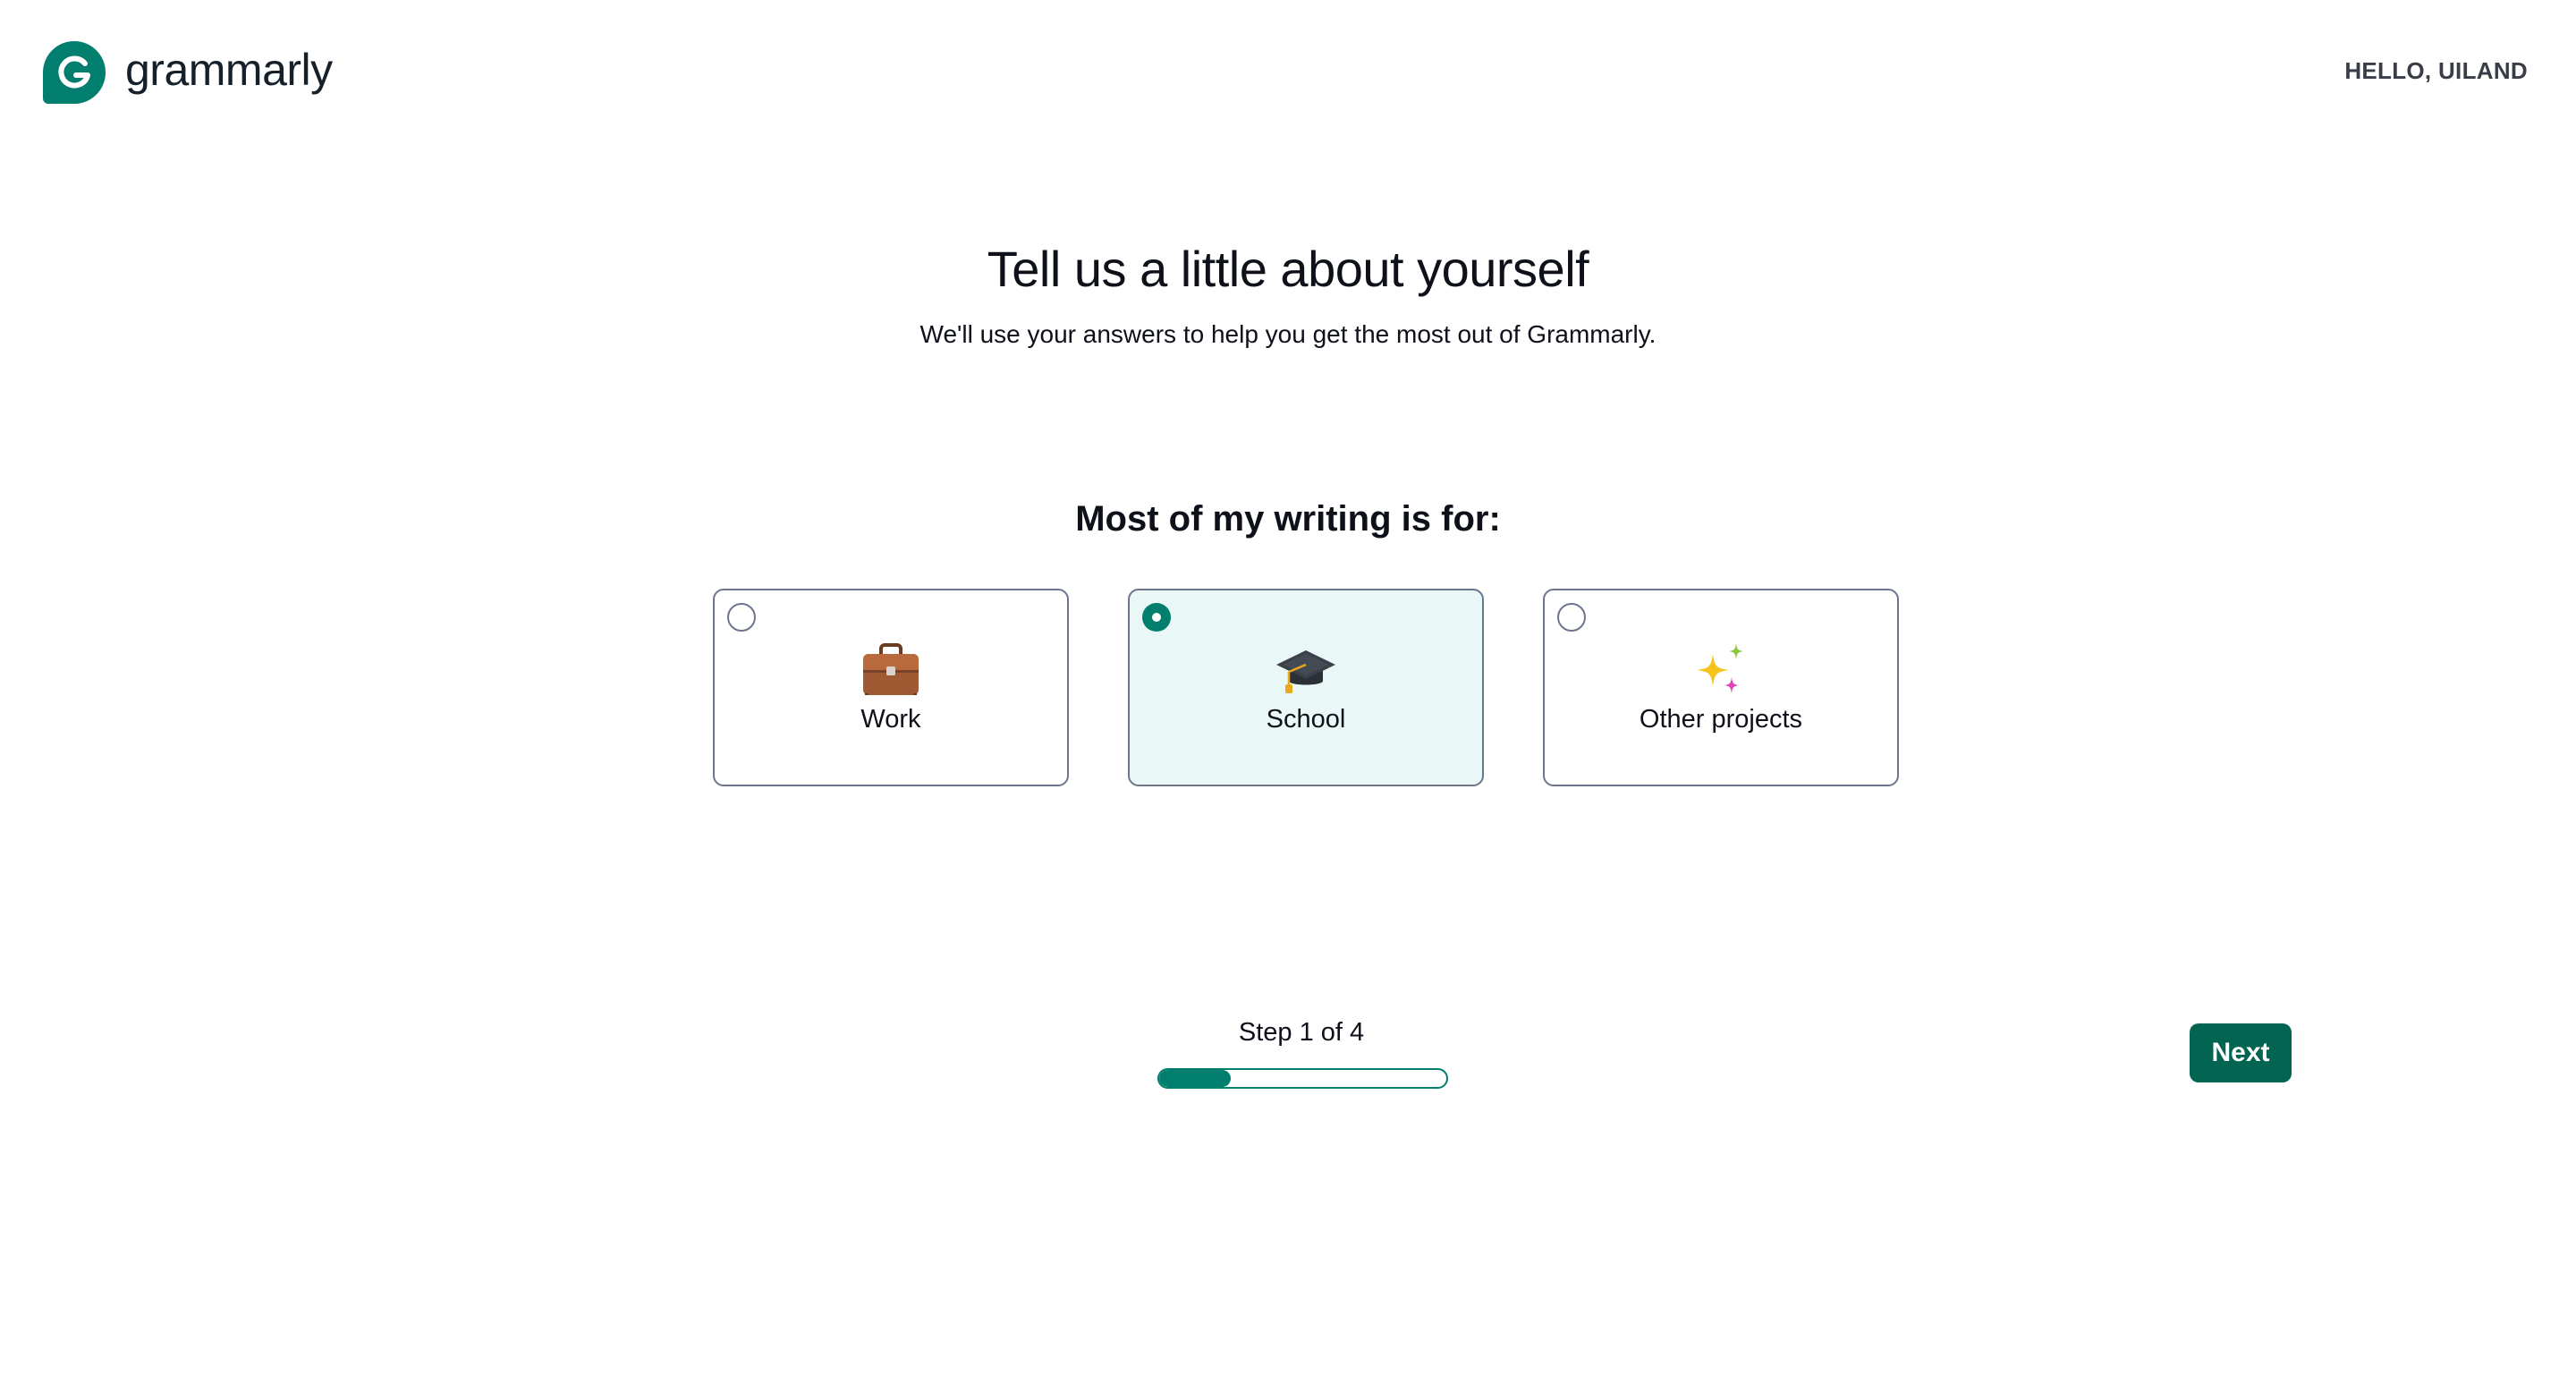  Describe the element at coordinates (2241, 1052) in the screenshot. I see `next-button: Next` at that location.